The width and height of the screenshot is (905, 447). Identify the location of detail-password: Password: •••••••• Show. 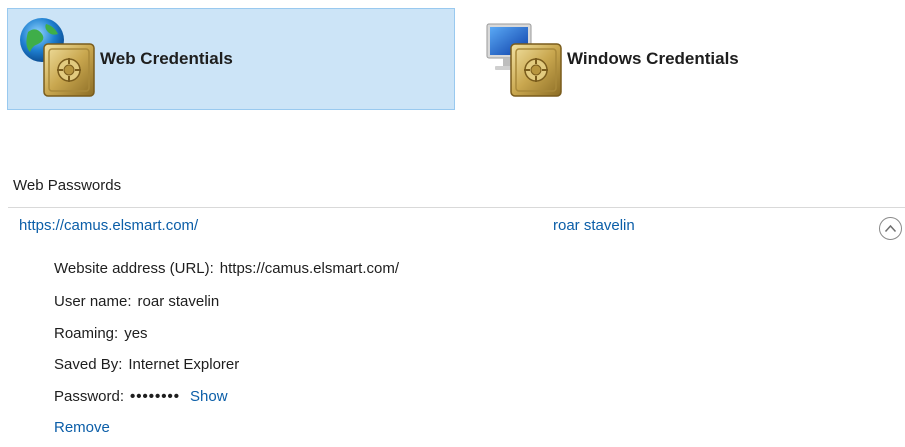
(141, 396).